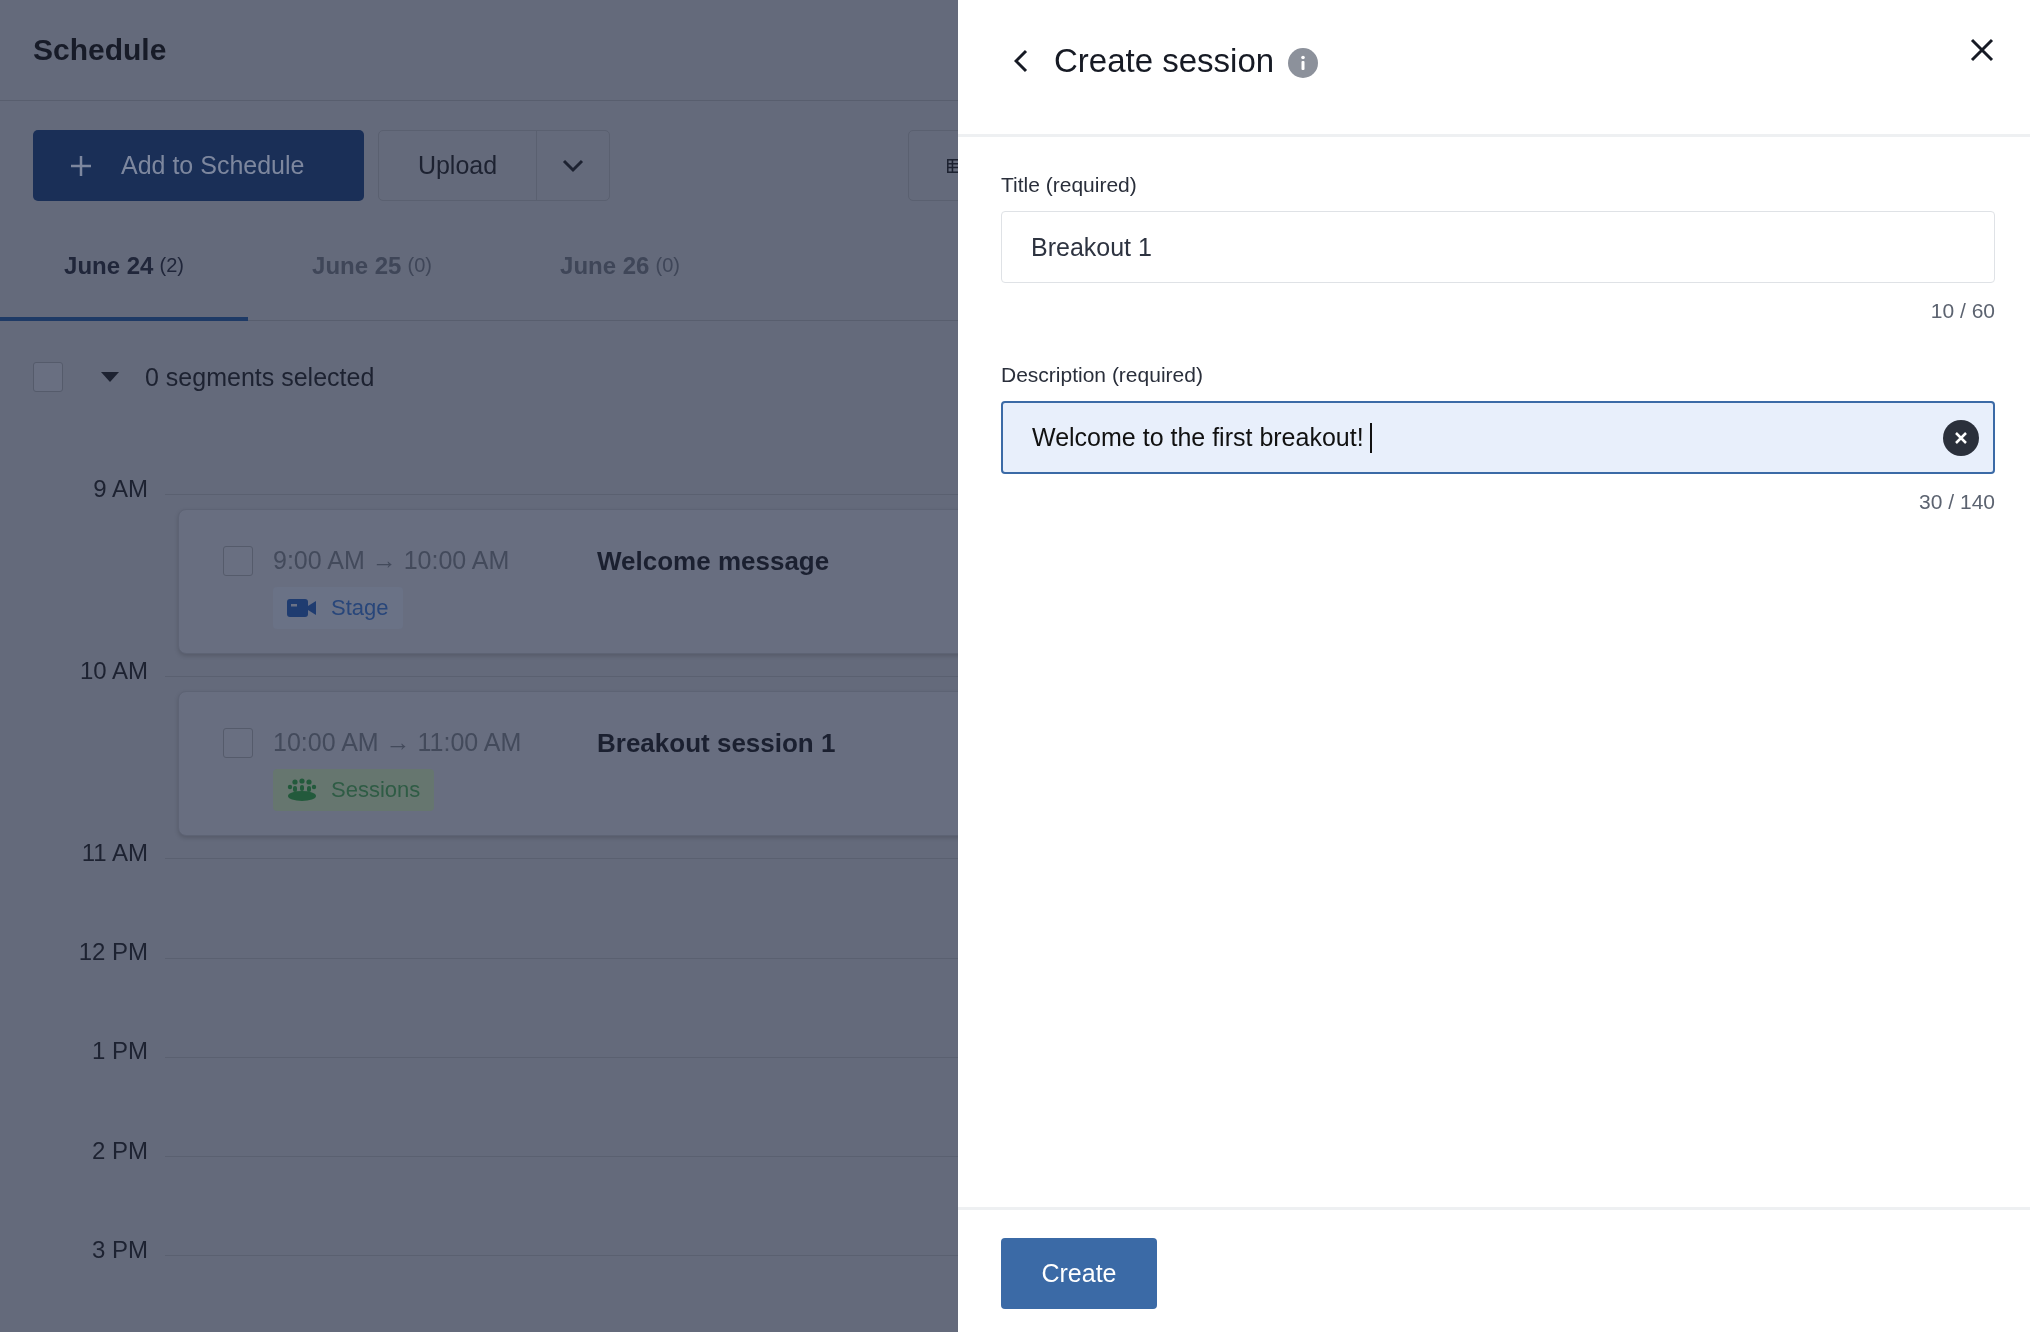 This screenshot has width=2030, height=1332. What do you see at coordinates (1079, 1273) in the screenshot?
I see `create-button: Create` at bounding box center [1079, 1273].